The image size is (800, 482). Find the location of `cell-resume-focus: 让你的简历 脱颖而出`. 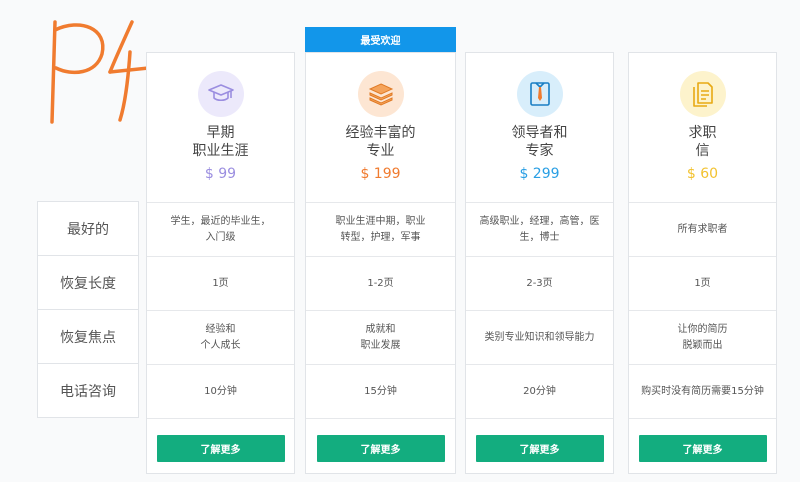

cell-resume-focus: 让你的简历 脱颖而出 is located at coordinates (702, 337).